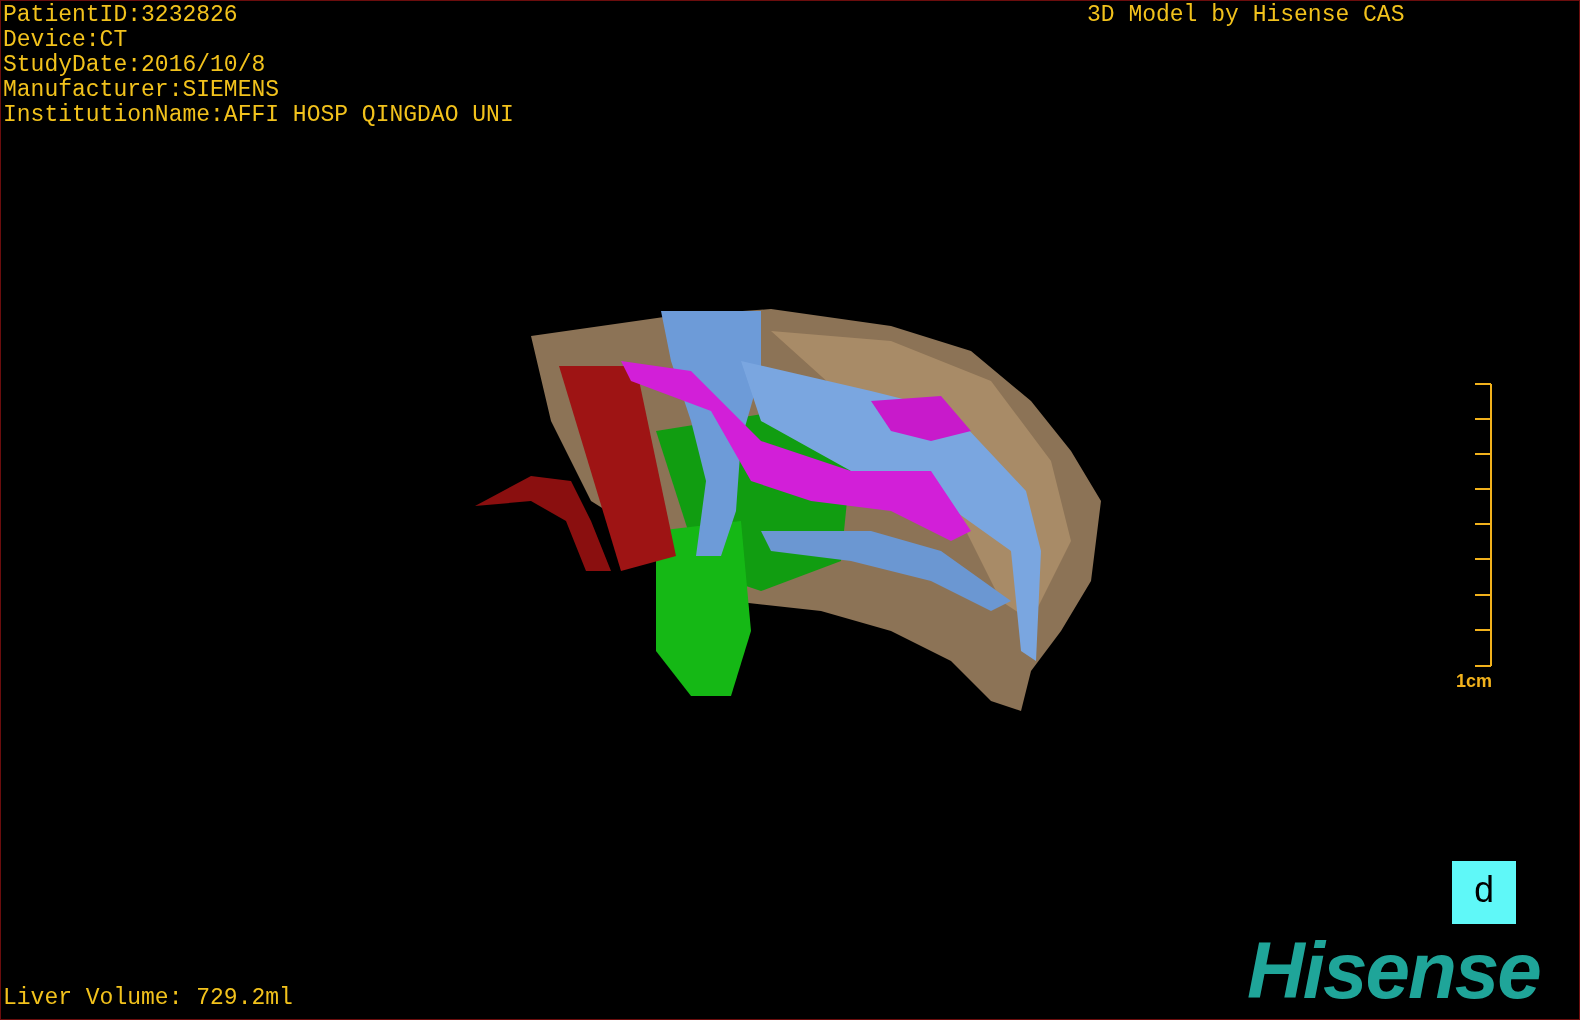 The height and width of the screenshot is (1020, 1580). Describe the element at coordinates (66, 40) in the screenshot. I see `study-info-text: Device:CT` at that location.